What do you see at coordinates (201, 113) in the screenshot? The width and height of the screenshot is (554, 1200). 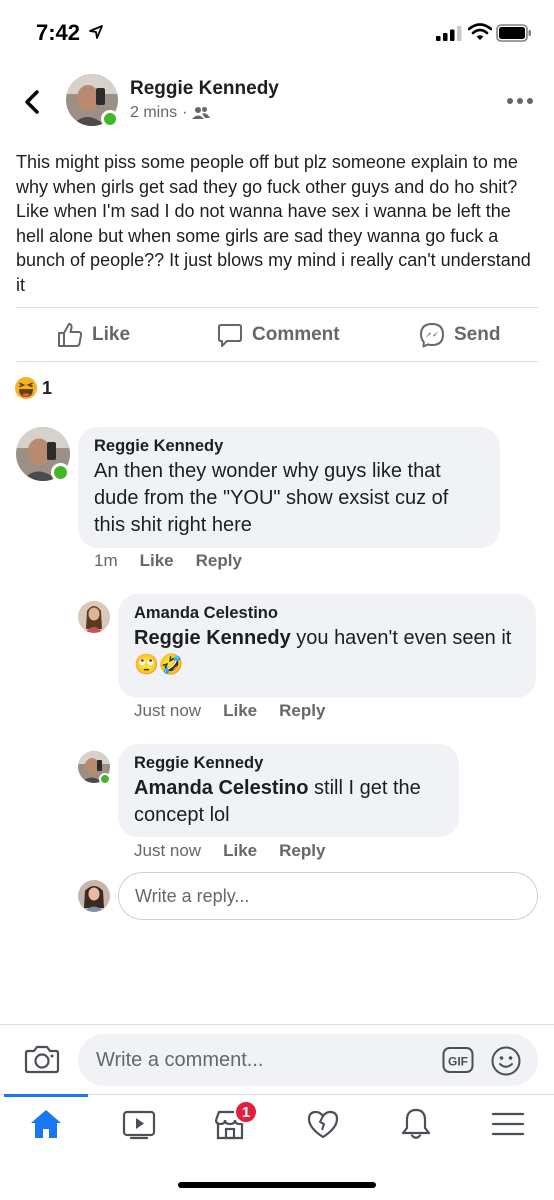 I see `friends-audience-icon` at bounding box center [201, 113].